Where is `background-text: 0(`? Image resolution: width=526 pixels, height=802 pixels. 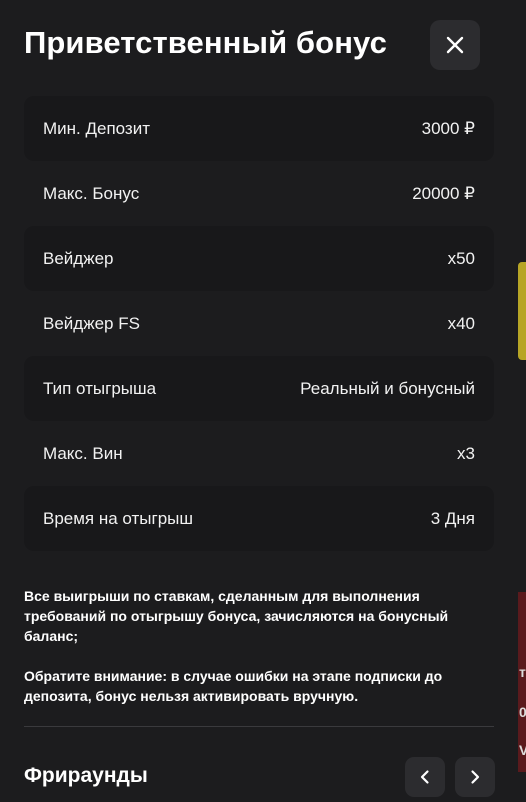
background-text: 0( is located at coordinates (522, 712).